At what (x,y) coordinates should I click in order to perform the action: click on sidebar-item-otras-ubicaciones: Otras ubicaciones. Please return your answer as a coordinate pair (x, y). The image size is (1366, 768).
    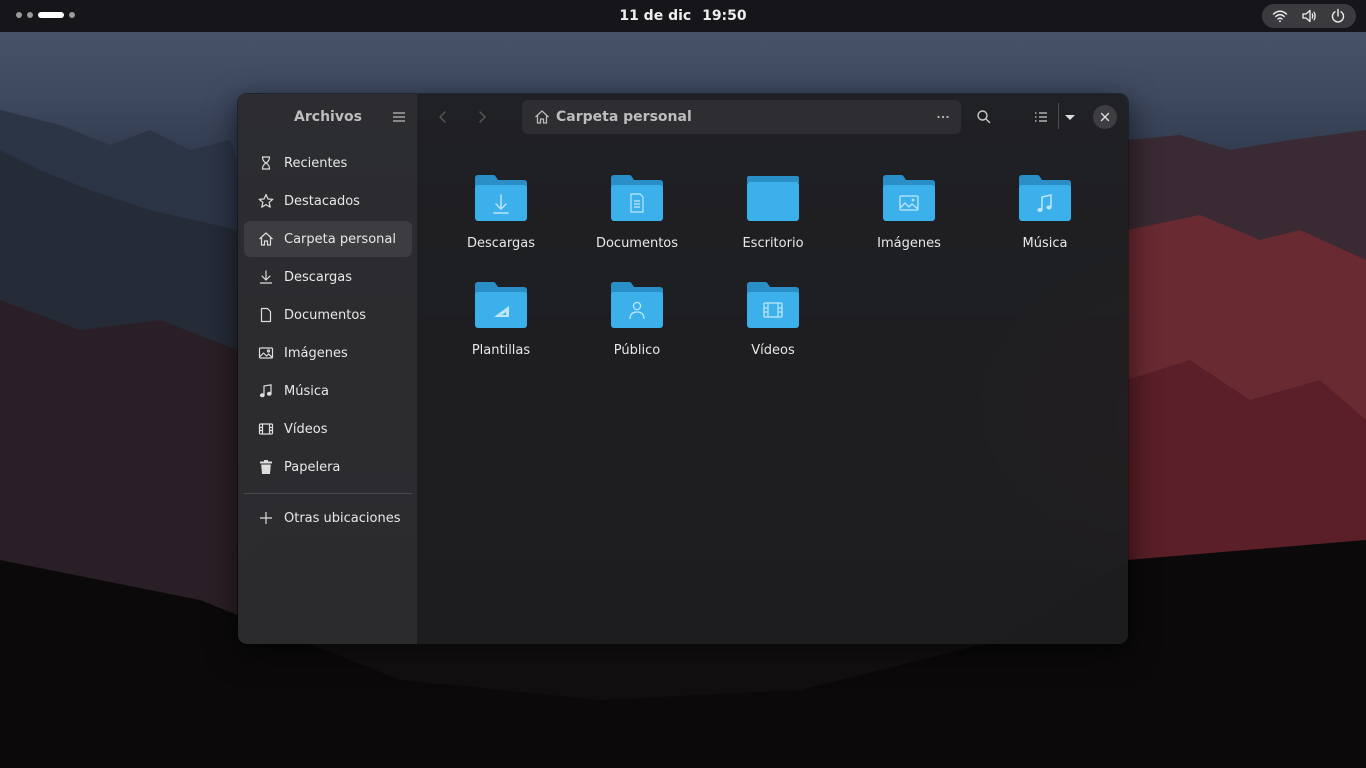
    Looking at the image, I should click on (328, 518).